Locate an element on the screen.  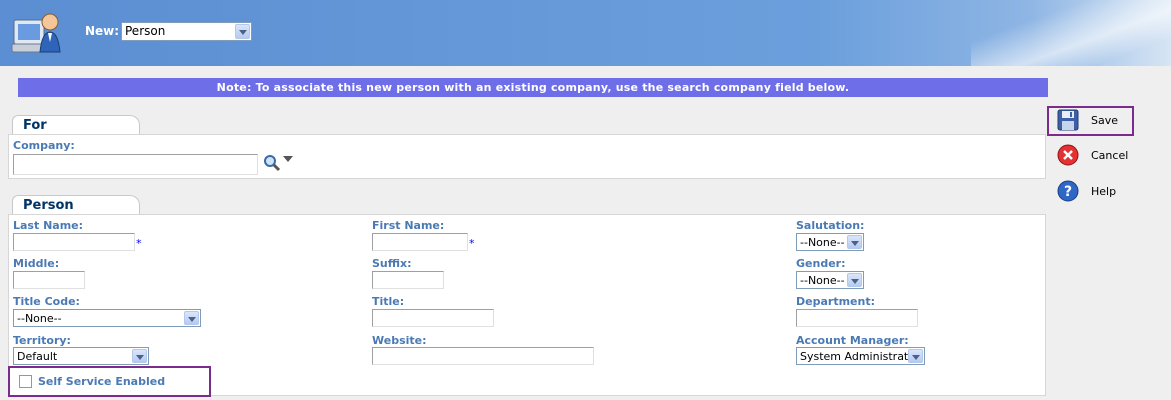
gender-value: --None-- is located at coordinates (822, 280).